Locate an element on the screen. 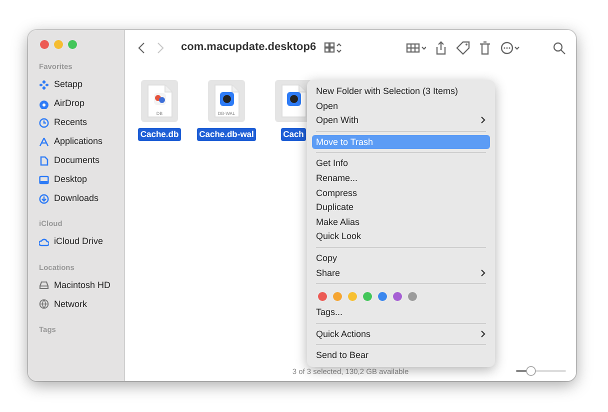 Image resolution: width=608 pixels, height=412 pixels. clock-icon is located at coordinates (44, 123).